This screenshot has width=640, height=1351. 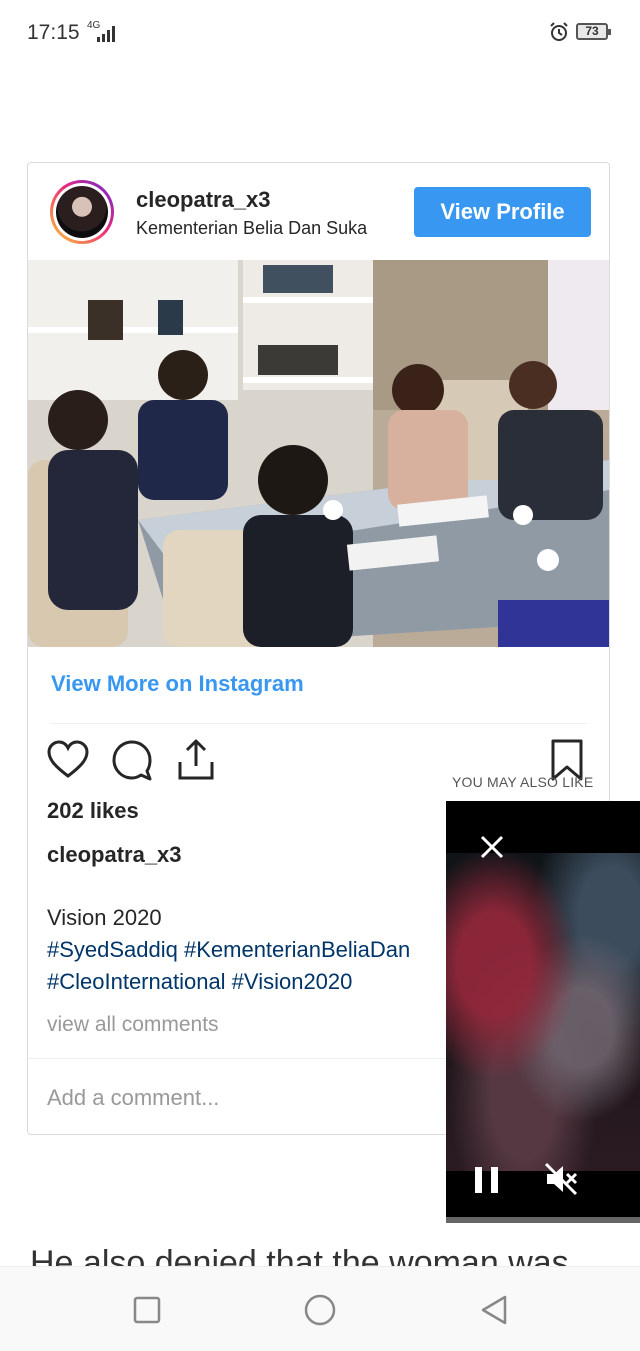 I want to click on likes-count: 202 likes, so click(x=93, y=811).